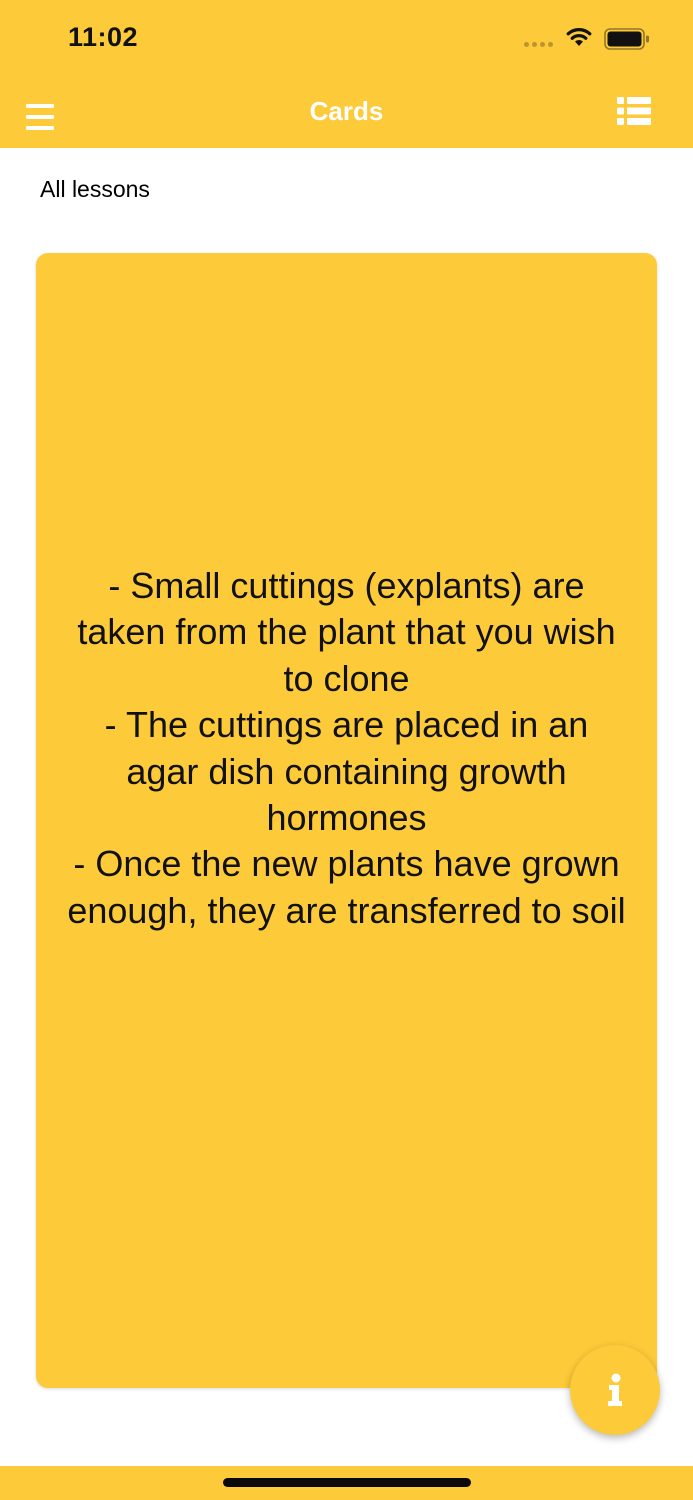 The height and width of the screenshot is (1500, 693). I want to click on flashcard-line: - Once the new plants have grown, so click(346, 864).